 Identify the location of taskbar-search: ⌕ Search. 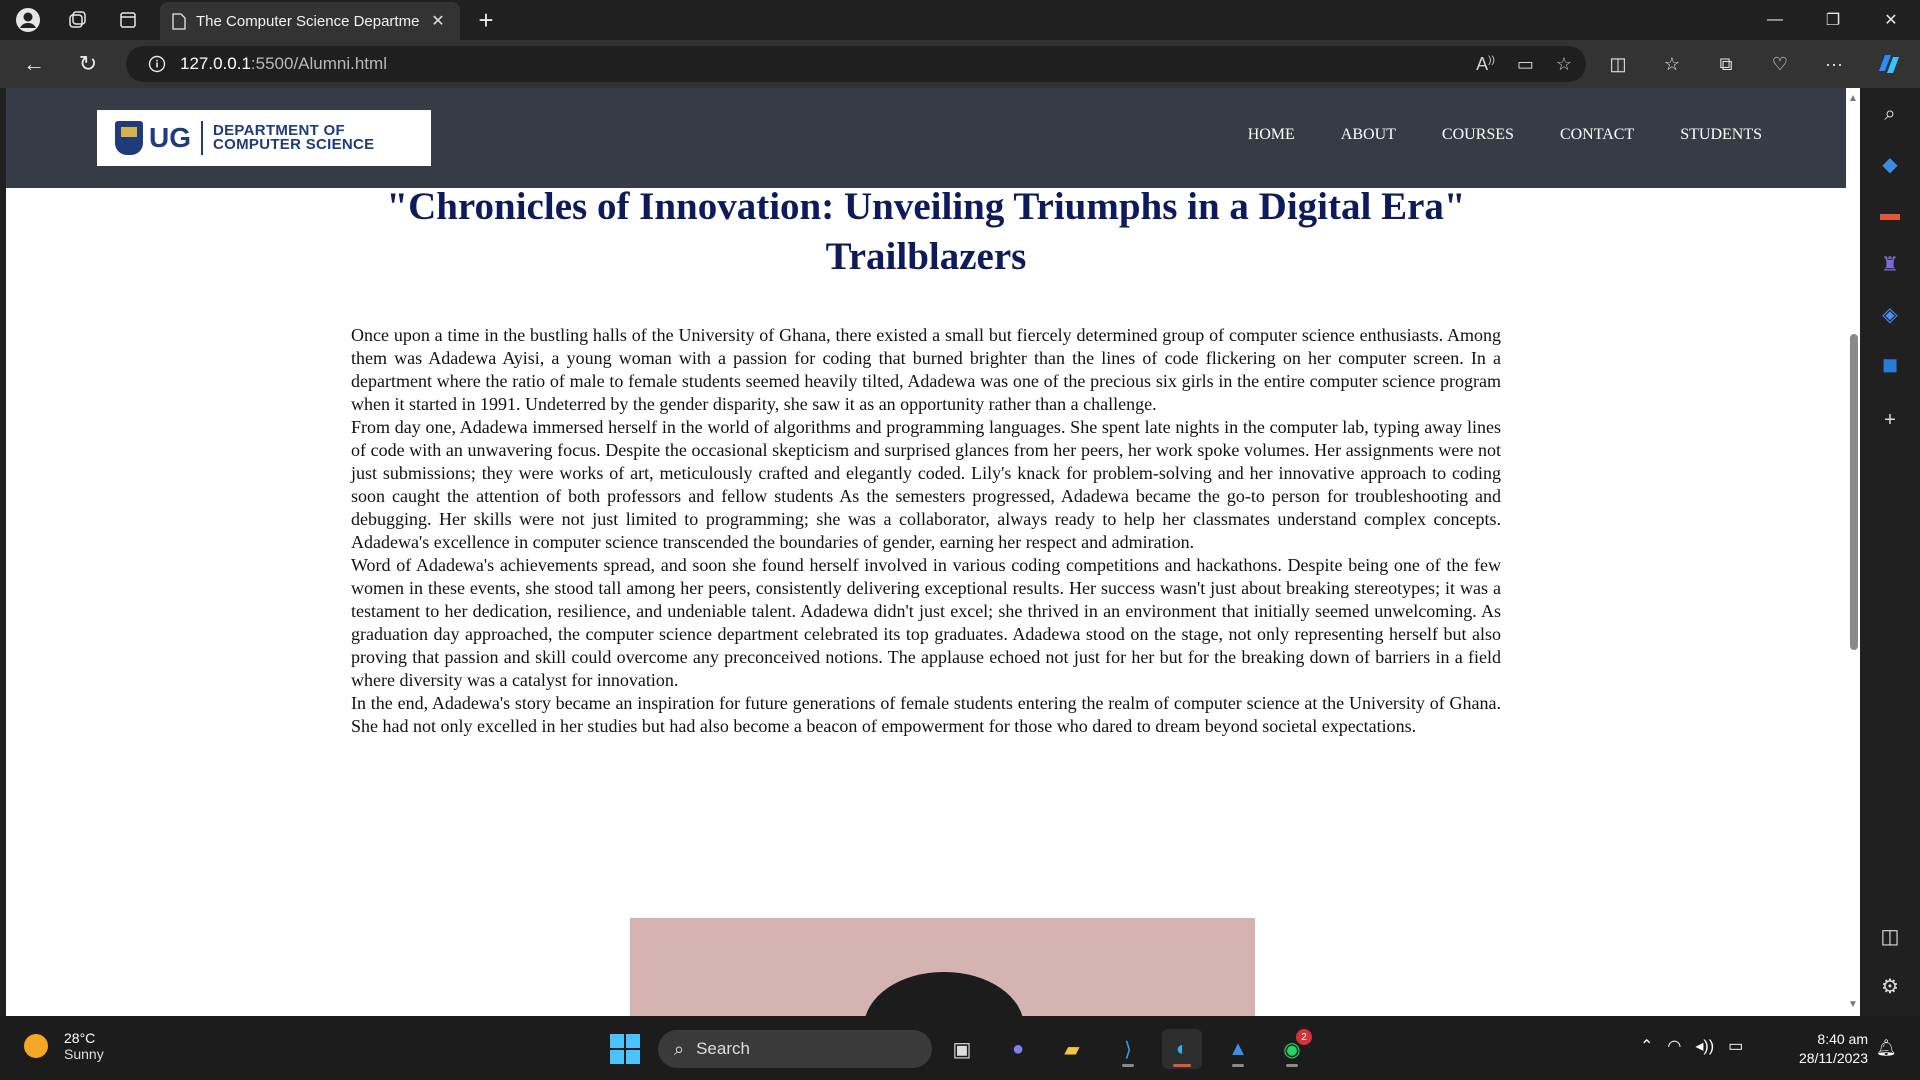
(795, 1049).